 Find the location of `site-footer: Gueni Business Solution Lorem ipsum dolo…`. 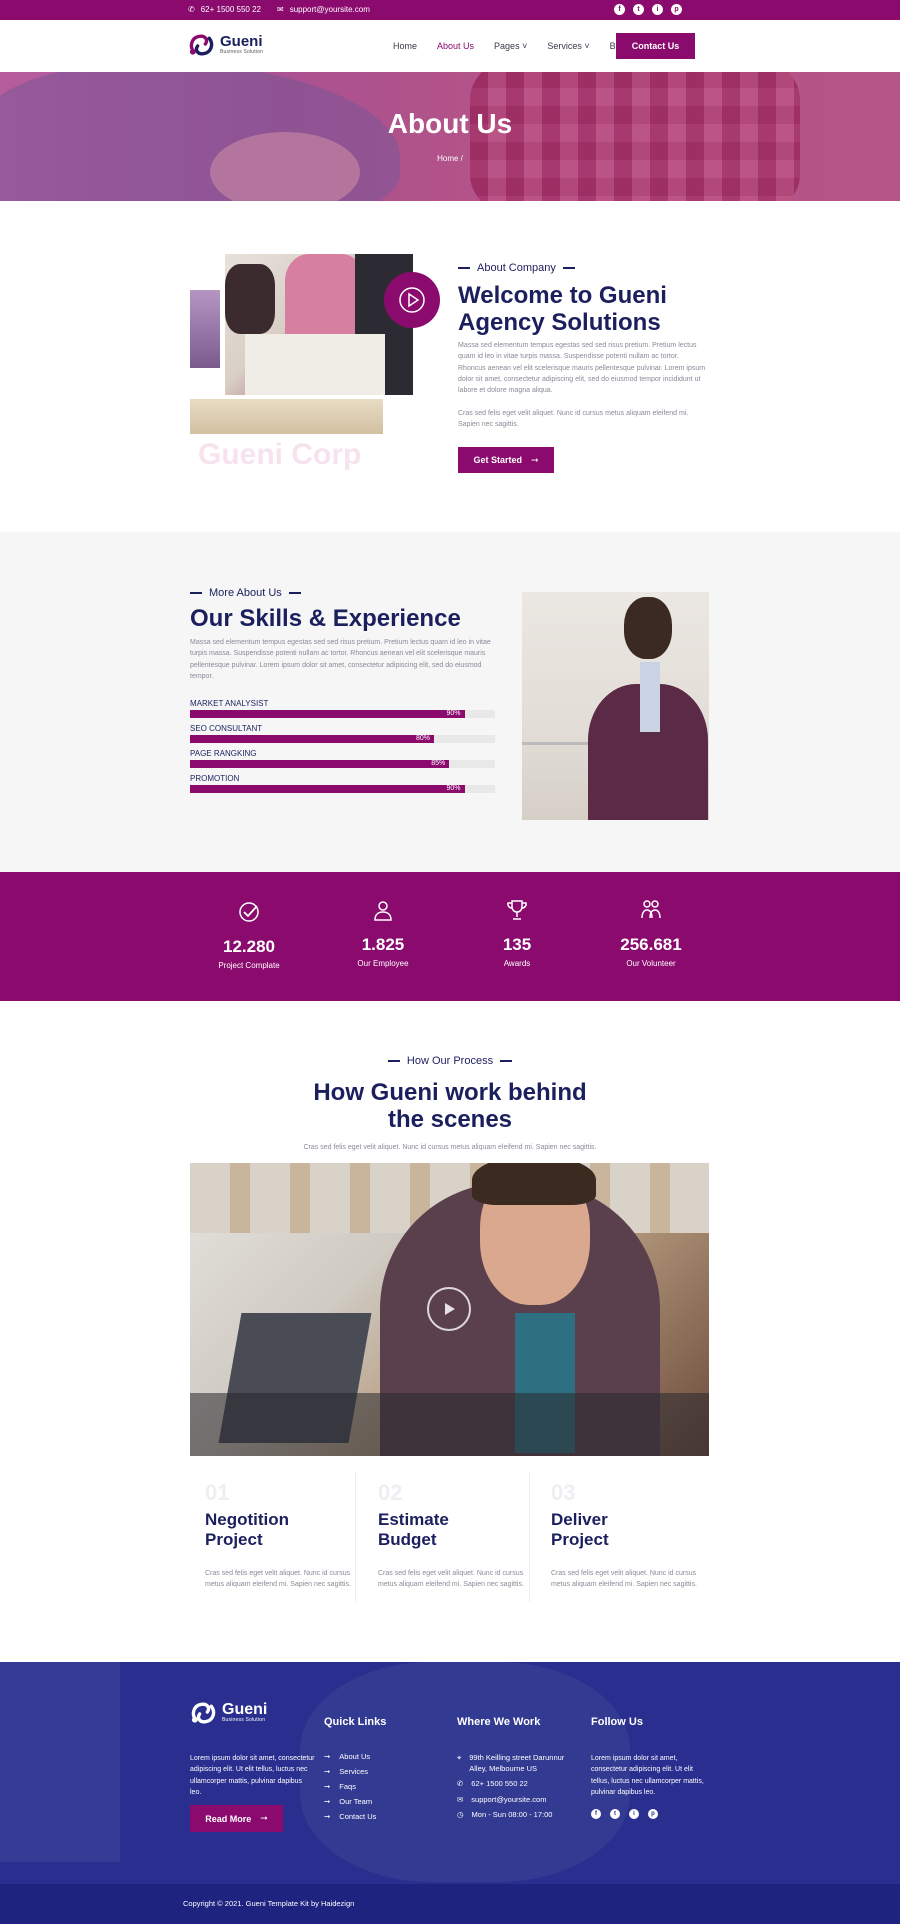

site-footer: Gueni Business Solution Lorem ipsum dolo… is located at coordinates (450, 1793).